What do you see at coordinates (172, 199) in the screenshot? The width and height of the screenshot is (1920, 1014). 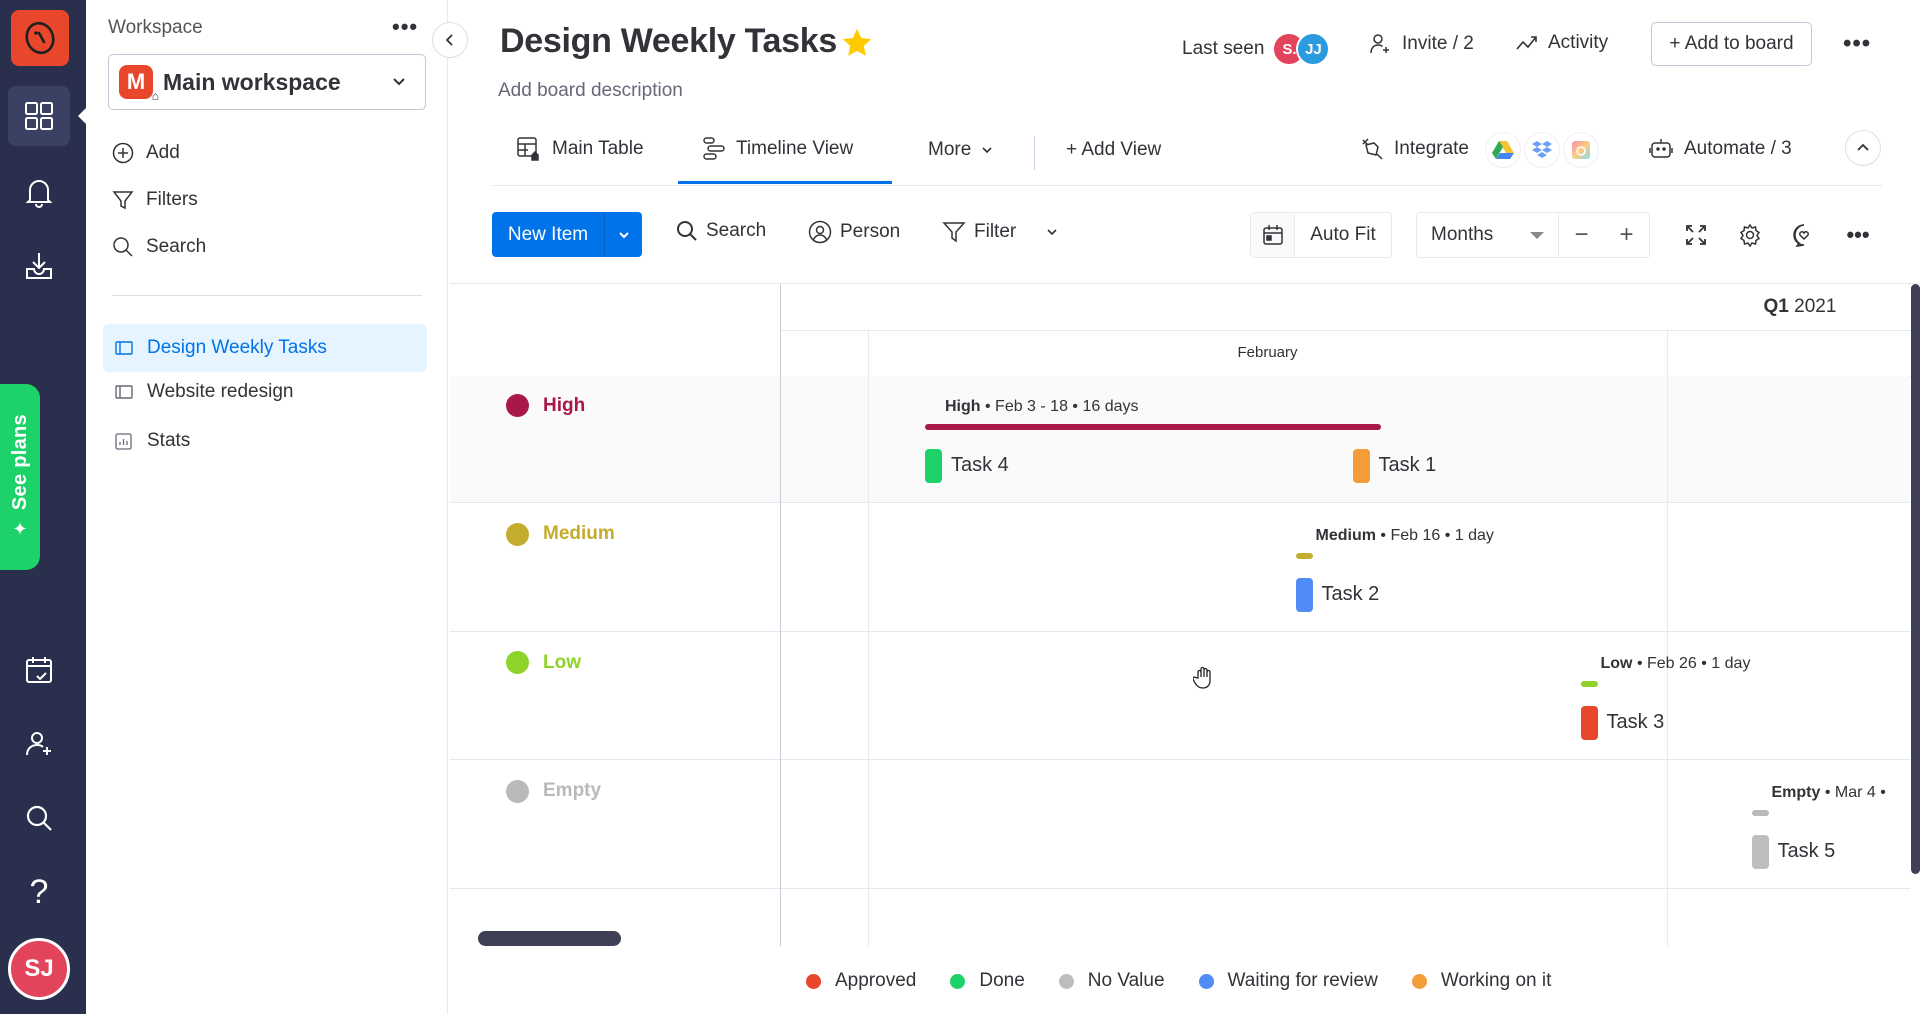 I see `workspace-filters-label: Filters` at bounding box center [172, 199].